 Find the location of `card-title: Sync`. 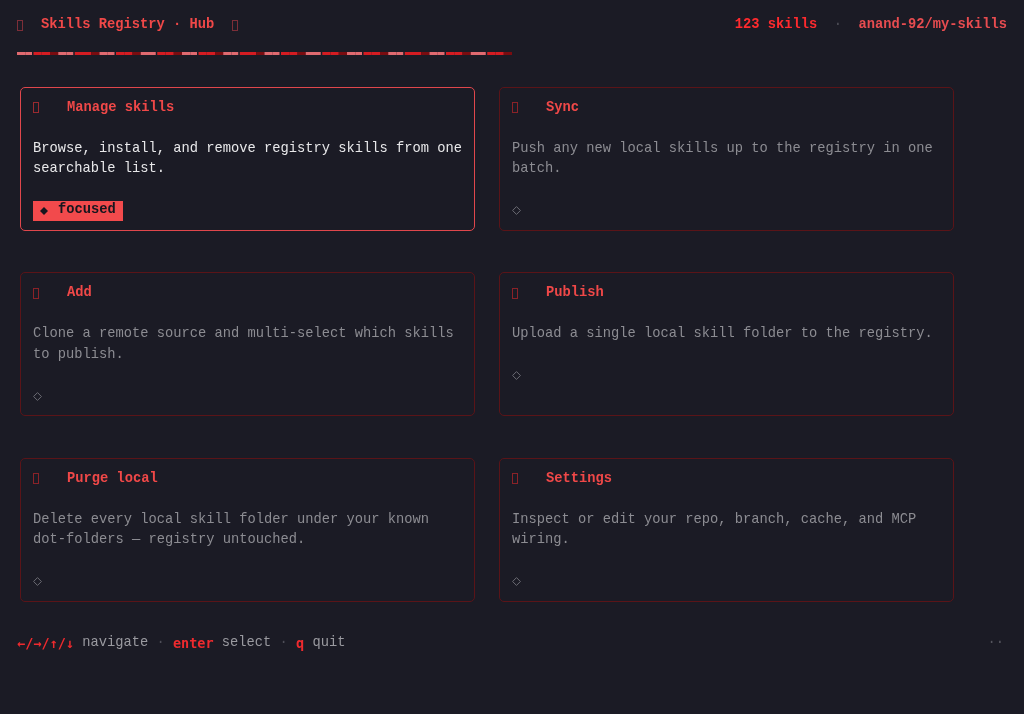

card-title: Sync is located at coordinates (562, 107).